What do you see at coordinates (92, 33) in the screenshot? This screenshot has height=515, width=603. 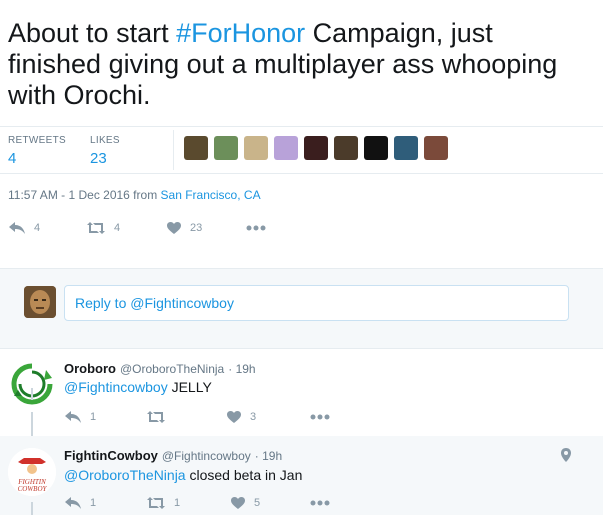 I see `tweet-text-start: About to start` at bounding box center [92, 33].